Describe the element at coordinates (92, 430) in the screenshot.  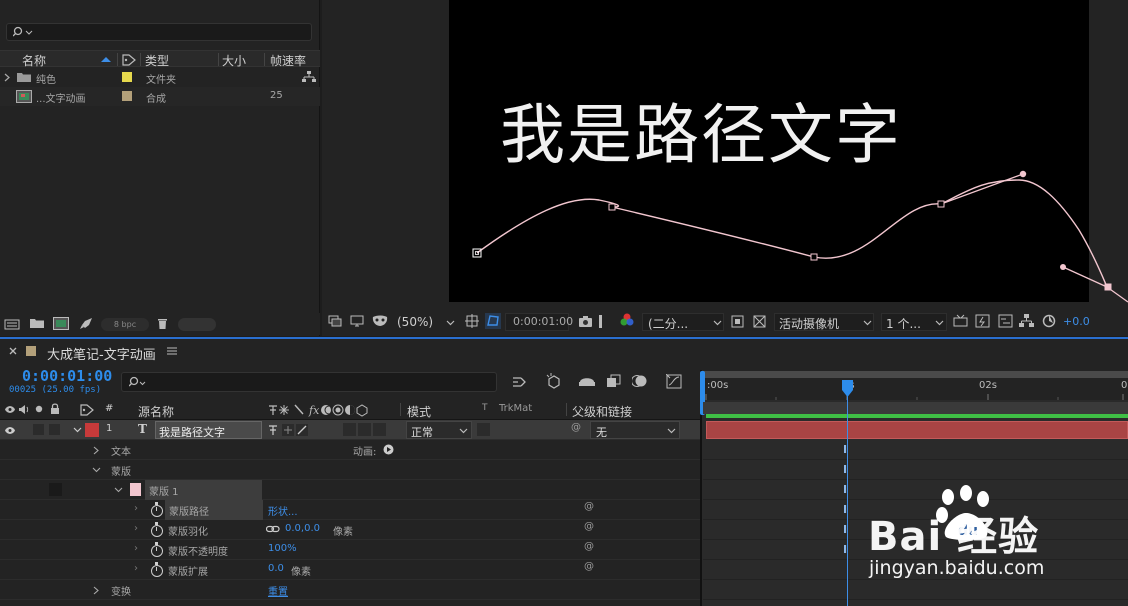
I see `layer-label-color` at that location.